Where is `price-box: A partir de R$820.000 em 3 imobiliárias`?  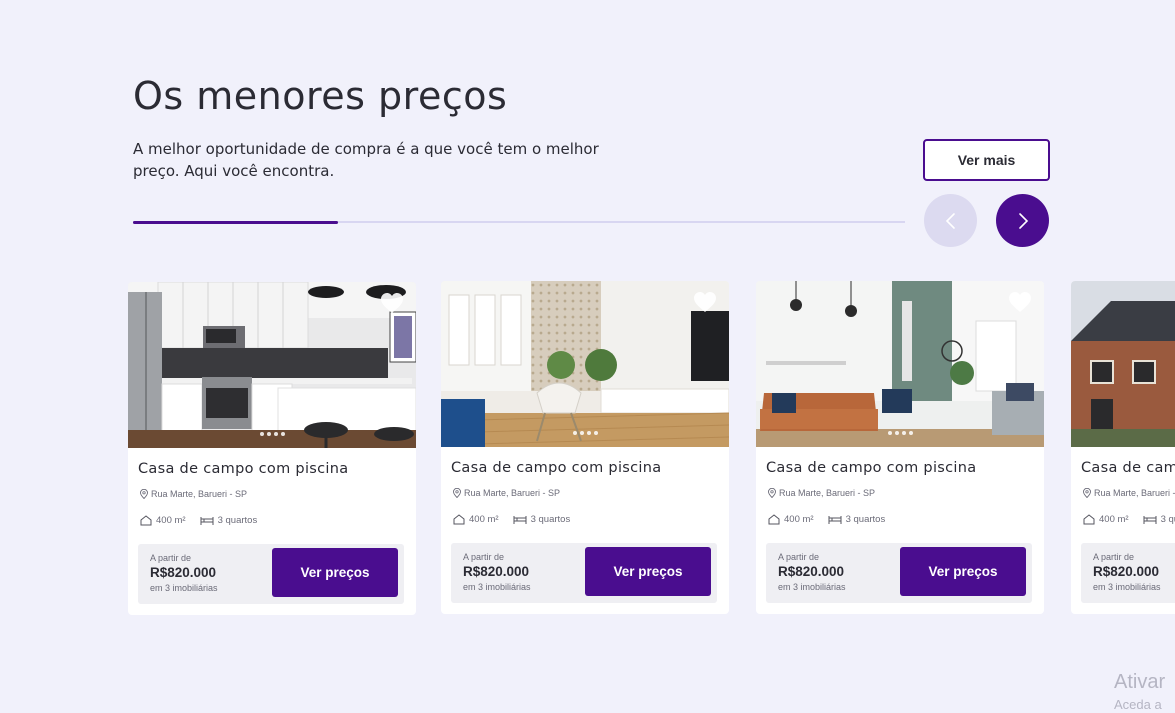 price-box: A partir de R$820.000 em 3 imobiliárias is located at coordinates (1128, 573).